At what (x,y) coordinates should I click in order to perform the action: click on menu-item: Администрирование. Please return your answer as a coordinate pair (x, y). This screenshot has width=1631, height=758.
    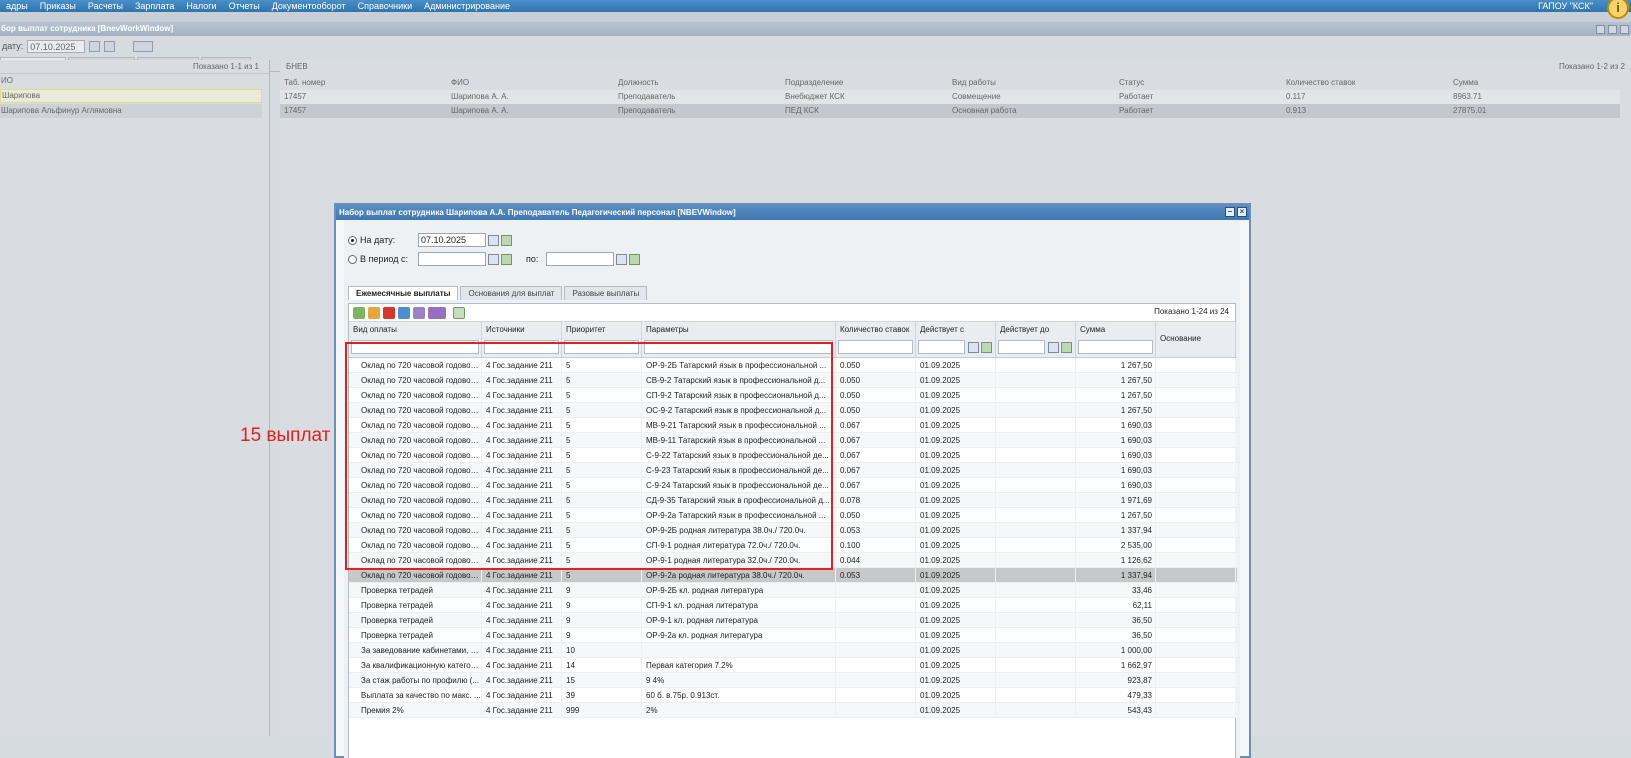
    Looking at the image, I should click on (467, 6).